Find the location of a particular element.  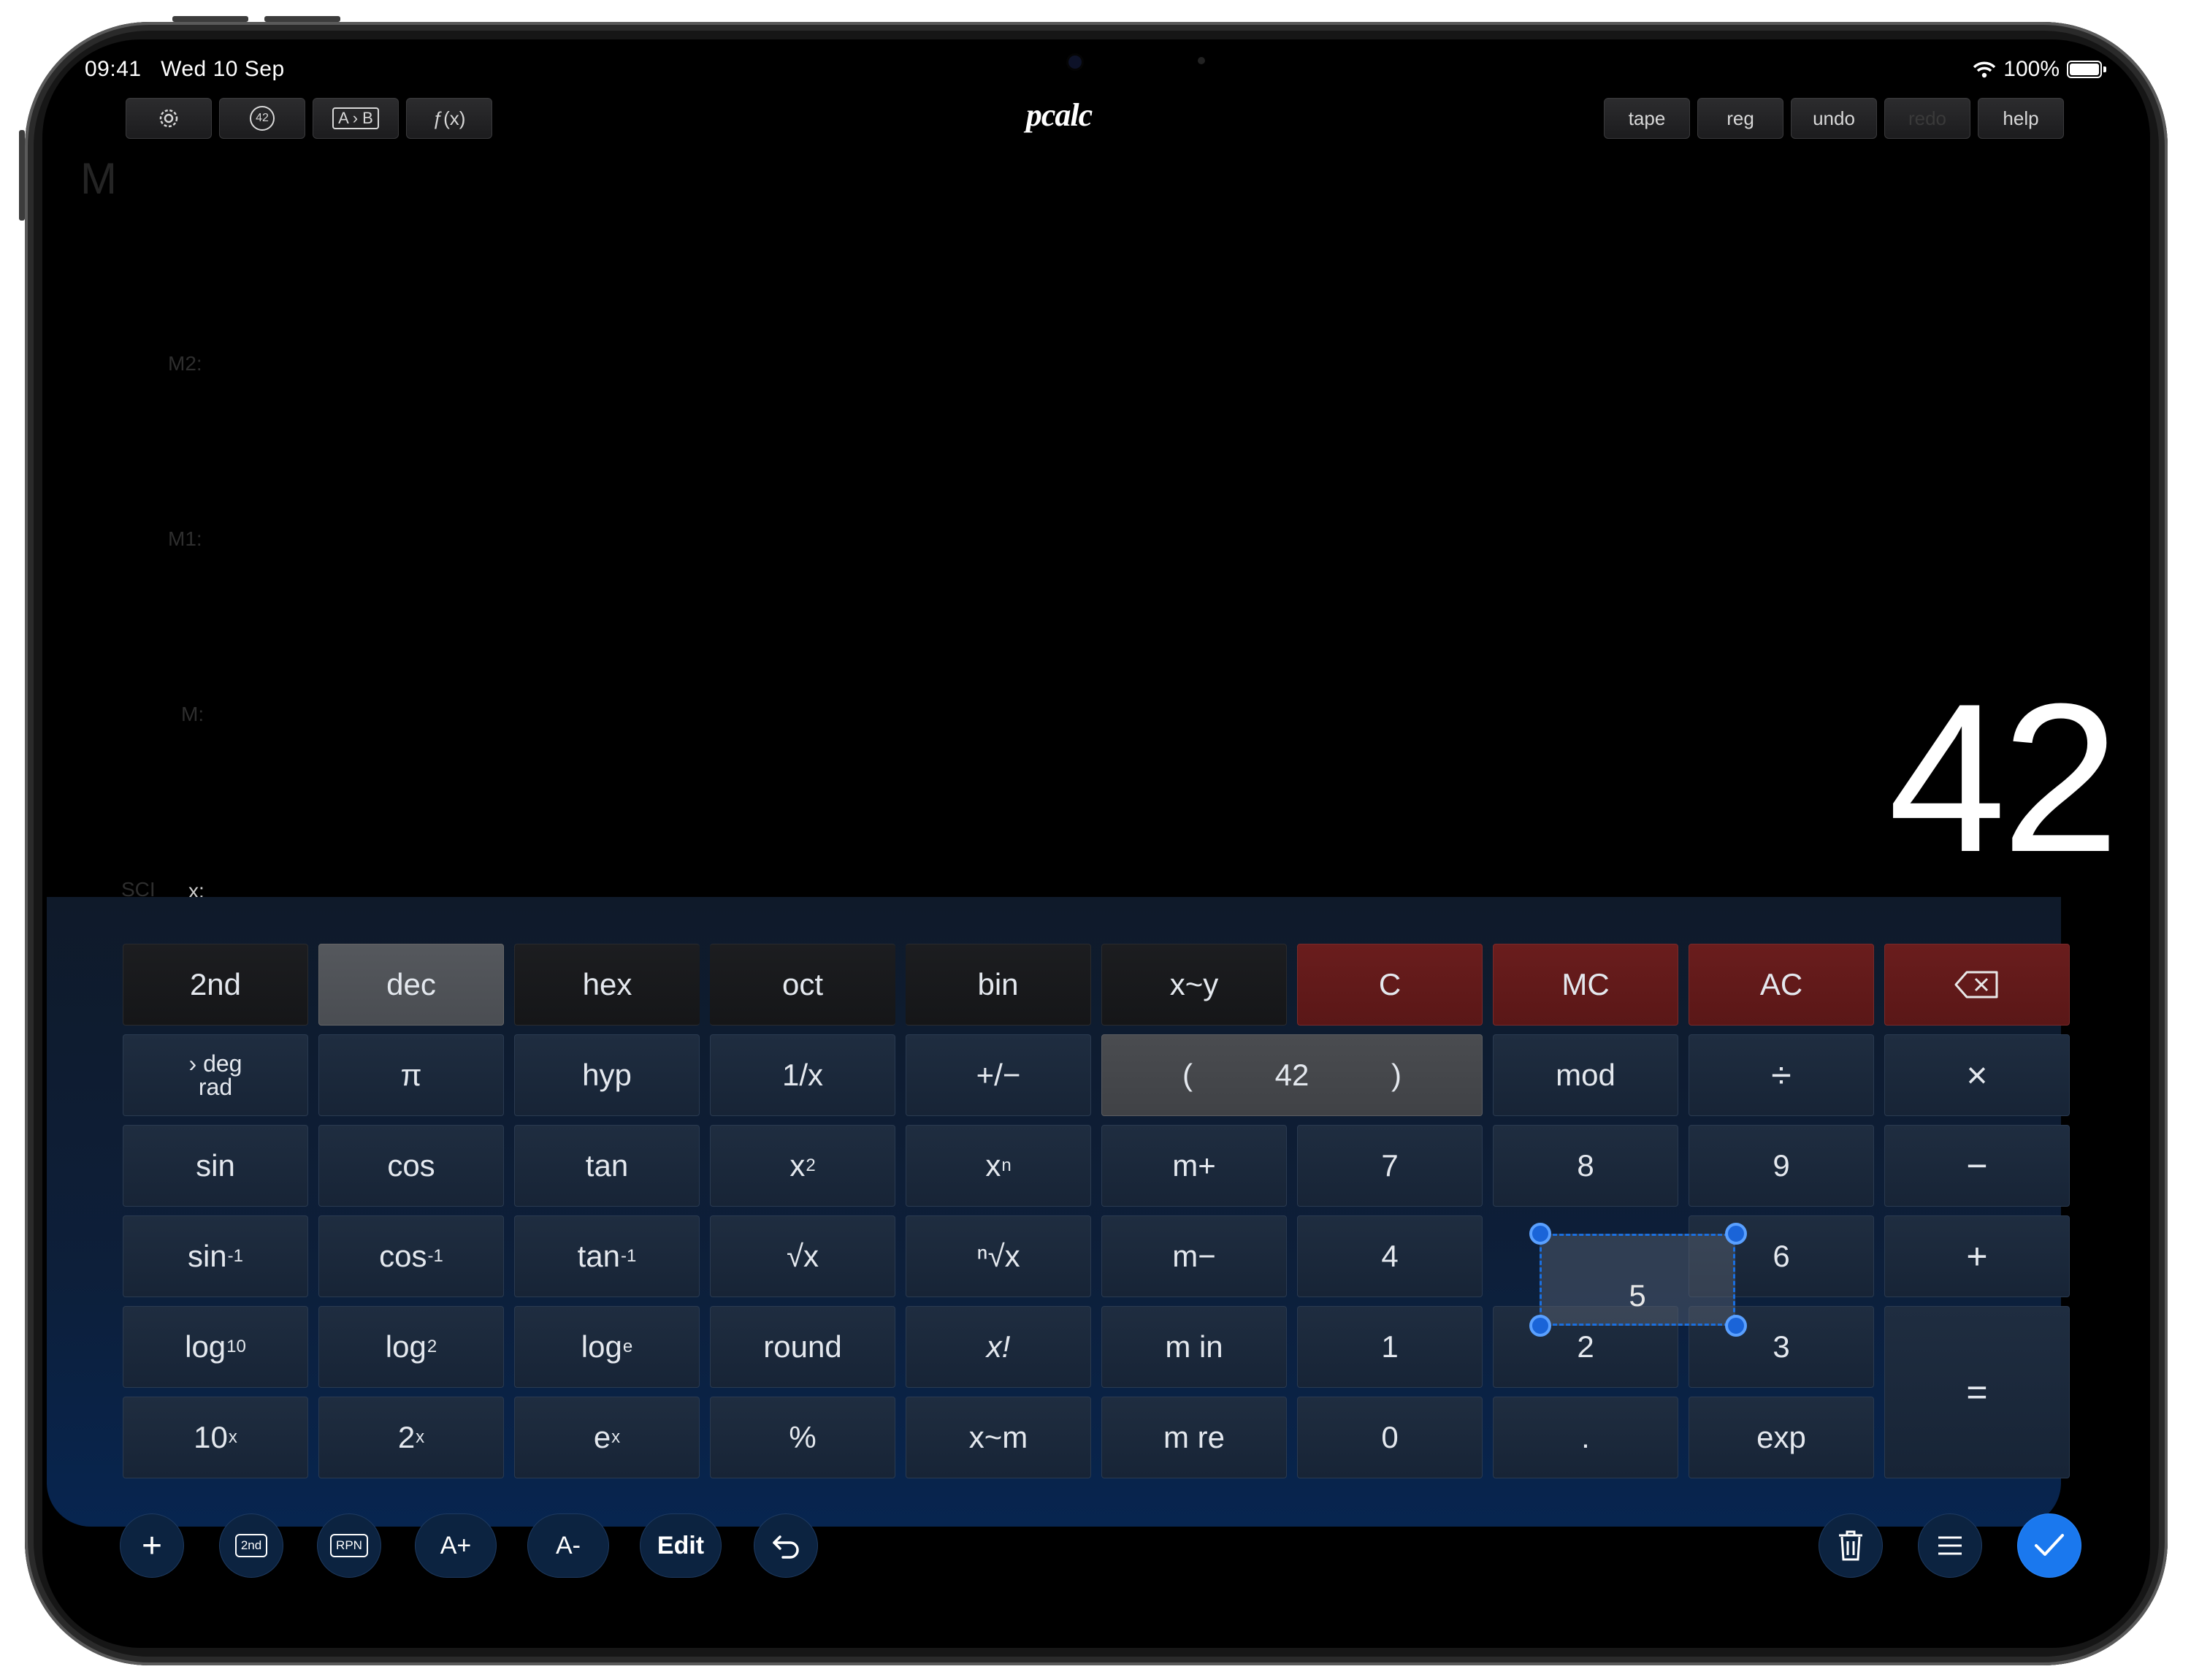

font-increase-button: A+ is located at coordinates (456, 1546).